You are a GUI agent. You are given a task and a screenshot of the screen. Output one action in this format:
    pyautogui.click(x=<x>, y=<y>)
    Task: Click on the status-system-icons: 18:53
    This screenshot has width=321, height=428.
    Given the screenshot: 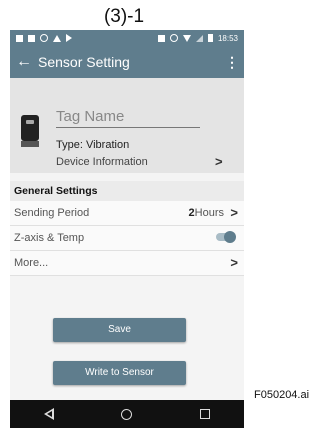 What is the action you would take?
    pyautogui.click(x=200, y=38)
    